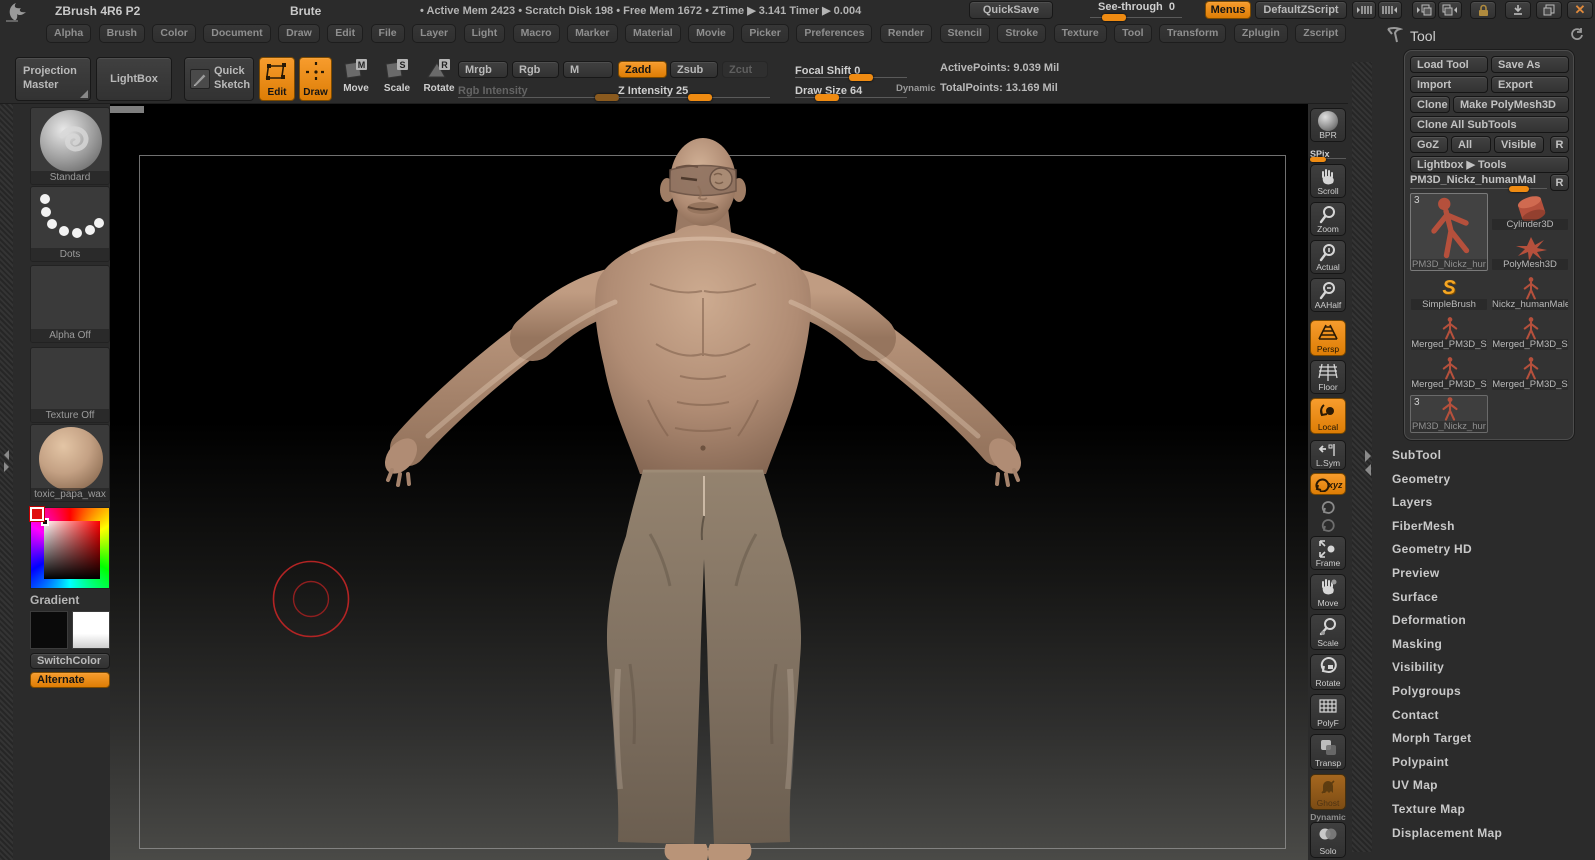 The height and width of the screenshot is (860, 1595). I want to click on z-intensity-handle, so click(699, 97).